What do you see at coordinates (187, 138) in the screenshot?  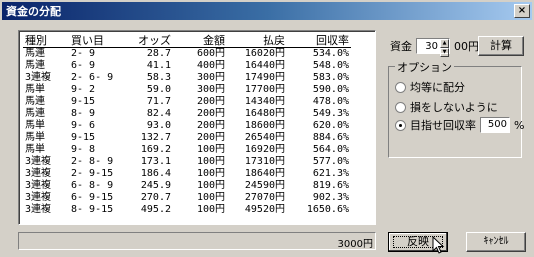 I see `table-row: 馬単 9-15 132.7 200円 26540円 884.6%` at bounding box center [187, 138].